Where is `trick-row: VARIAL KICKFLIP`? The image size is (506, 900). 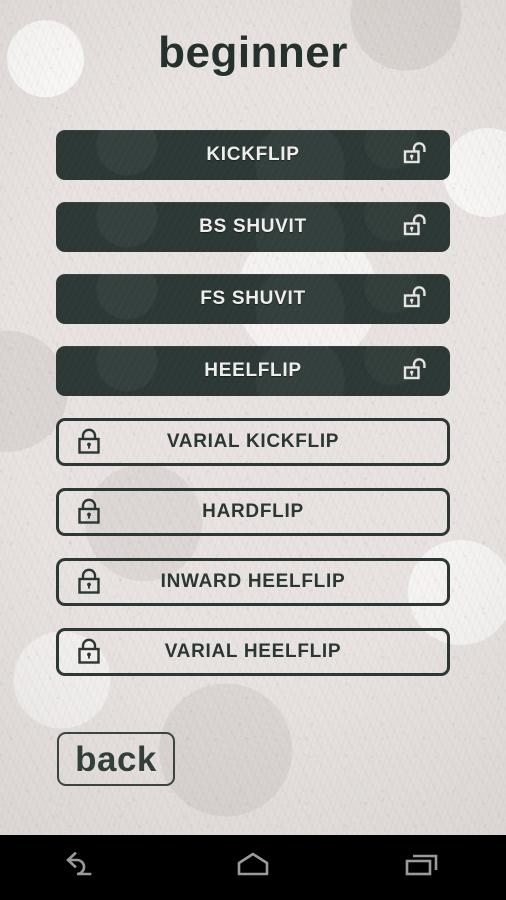 trick-row: VARIAL KICKFLIP is located at coordinates (253, 442).